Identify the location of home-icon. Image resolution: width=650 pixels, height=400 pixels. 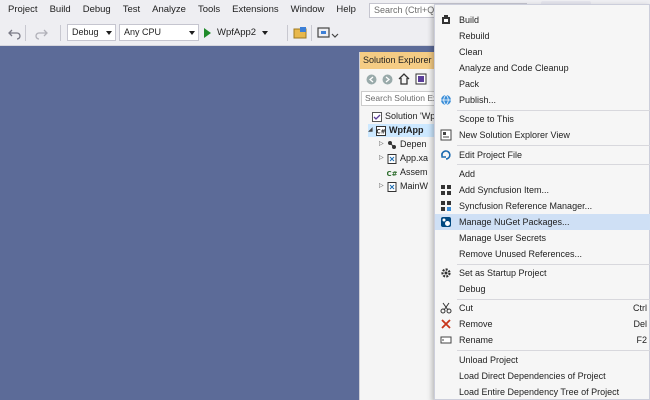
(404, 79).